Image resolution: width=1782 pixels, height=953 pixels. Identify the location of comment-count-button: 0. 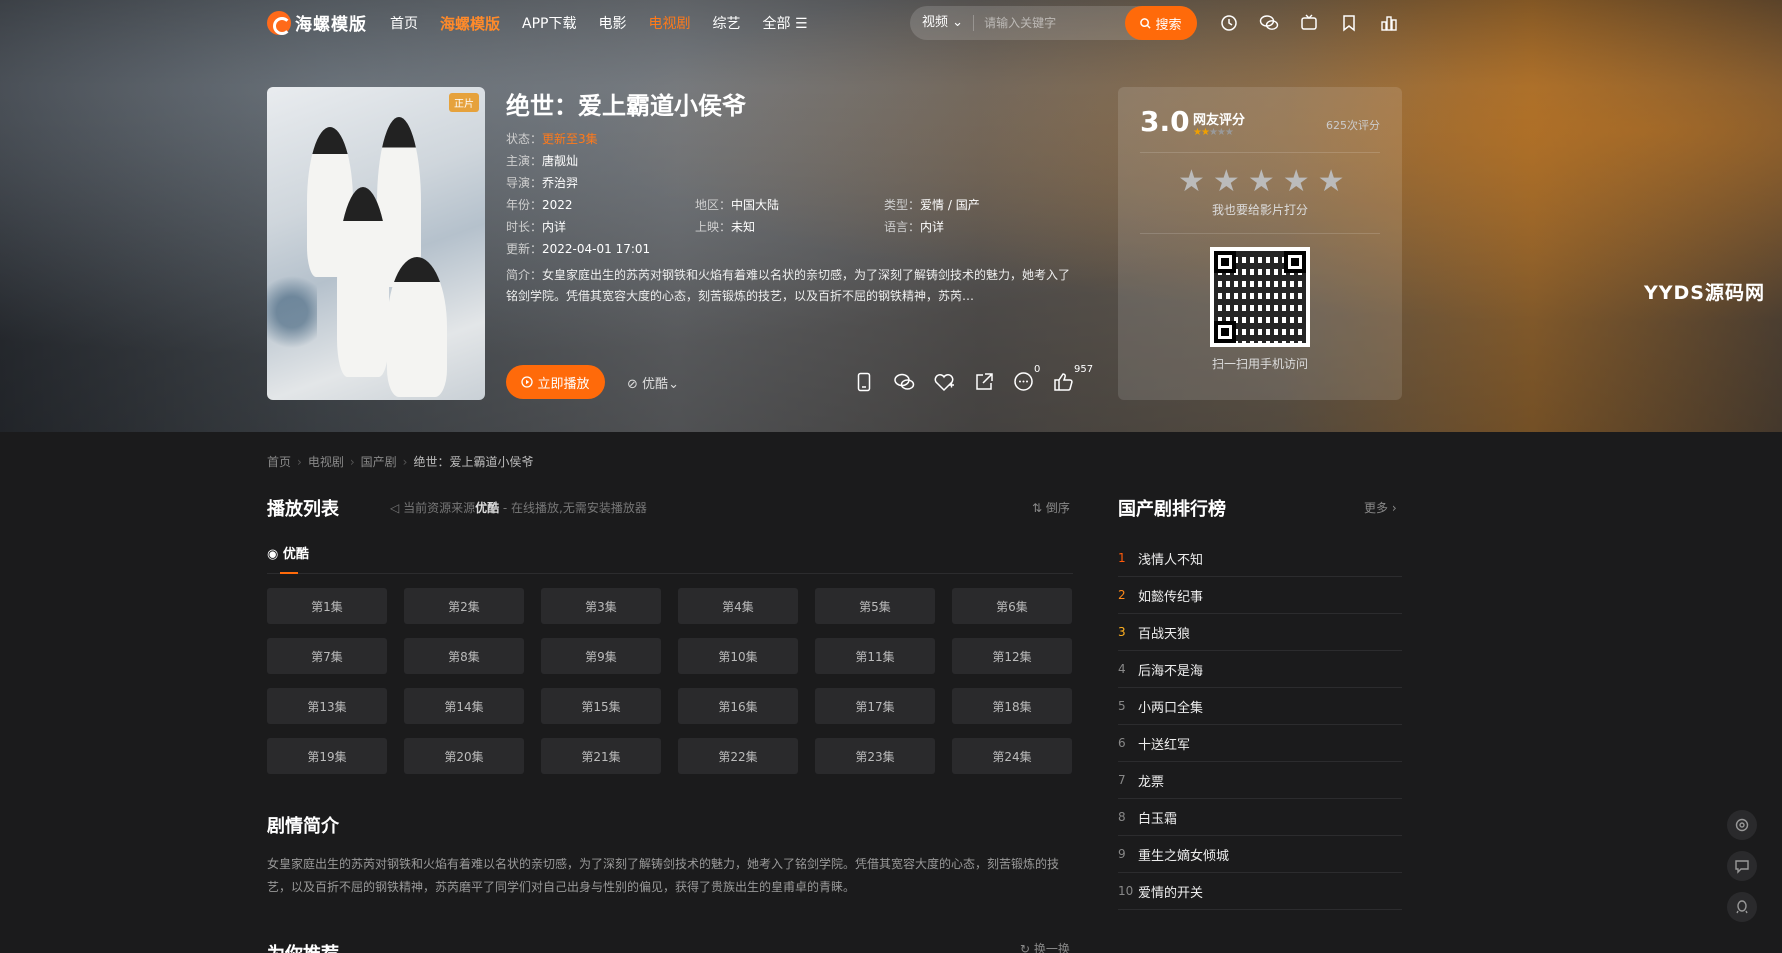
(1026, 378).